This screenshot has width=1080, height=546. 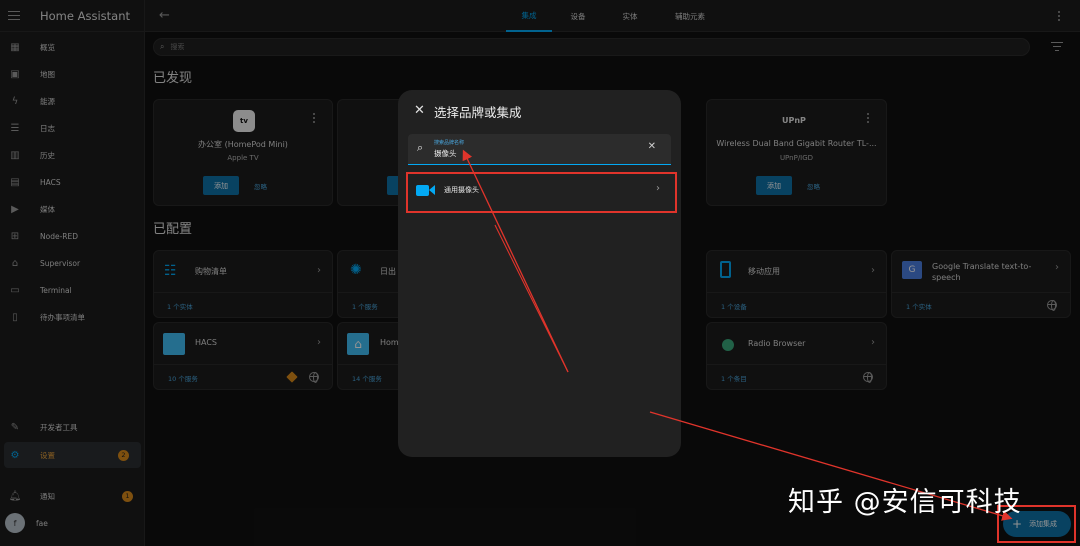 What do you see at coordinates (531, 298) in the screenshot?
I see `arrow-tail` at bounding box center [531, 298].